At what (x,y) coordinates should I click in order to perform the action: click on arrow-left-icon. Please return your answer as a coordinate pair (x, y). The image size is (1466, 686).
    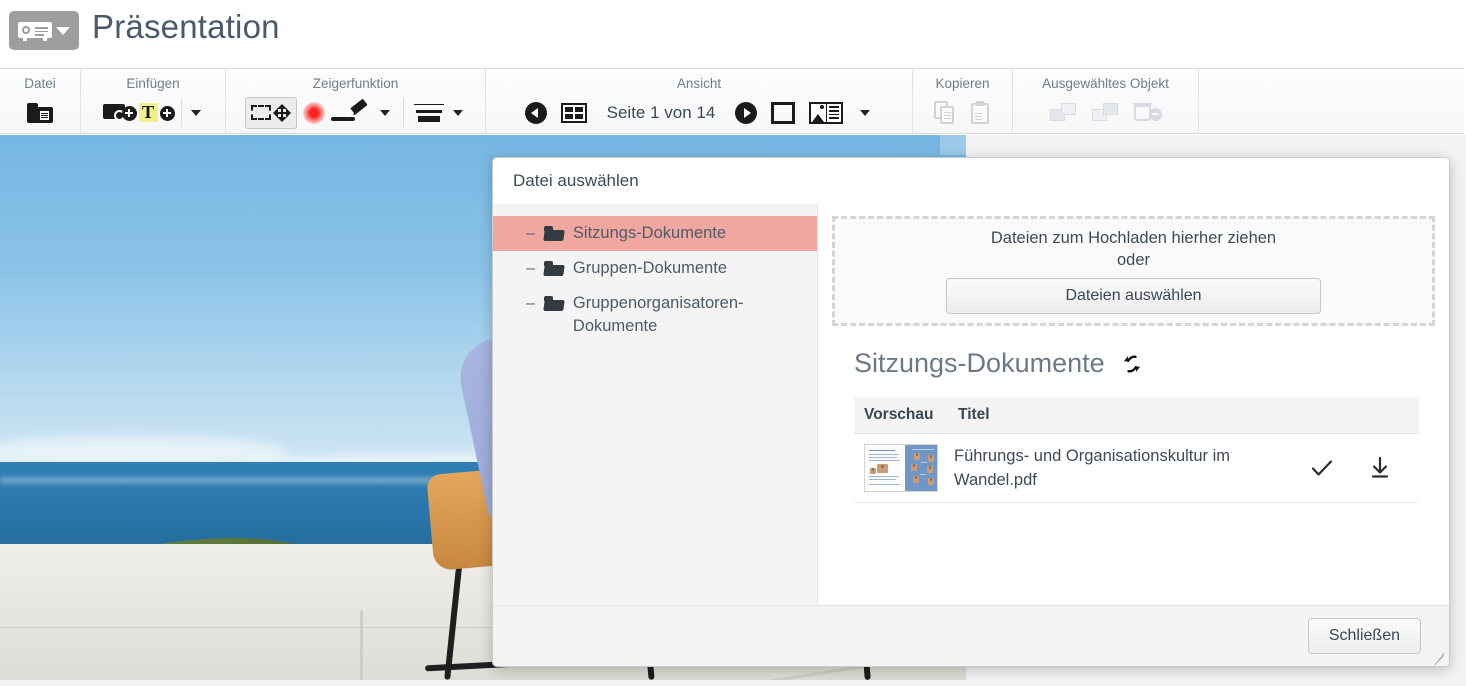
    Looking at the image, I should click on (535, 112).